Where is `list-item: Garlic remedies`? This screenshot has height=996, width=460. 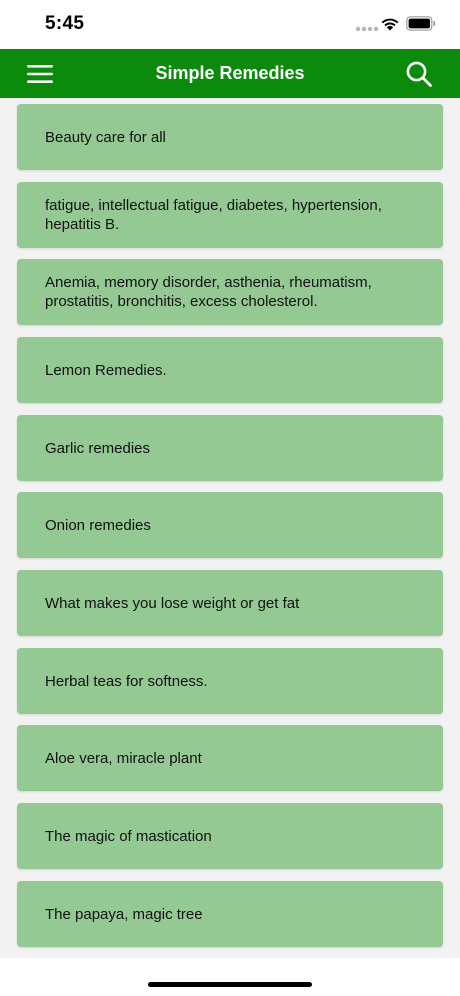
list-item: Garlic remedies is located at coordinates (230, 448).